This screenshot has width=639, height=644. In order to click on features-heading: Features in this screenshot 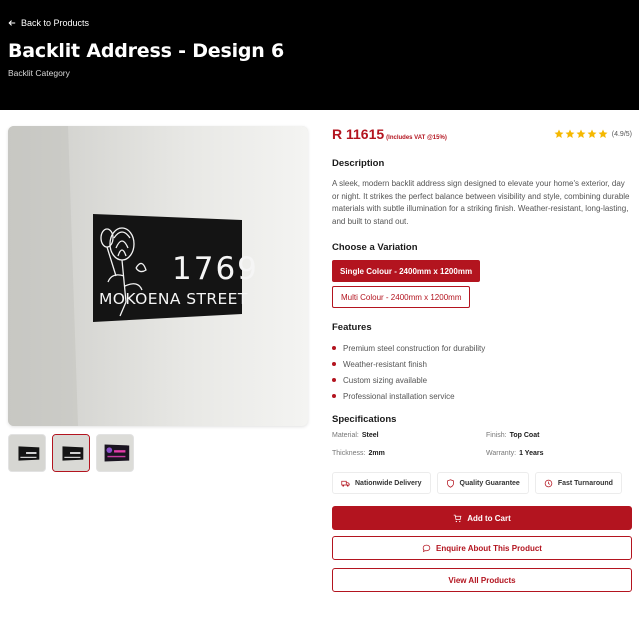, I will do `click(352, 327)`.